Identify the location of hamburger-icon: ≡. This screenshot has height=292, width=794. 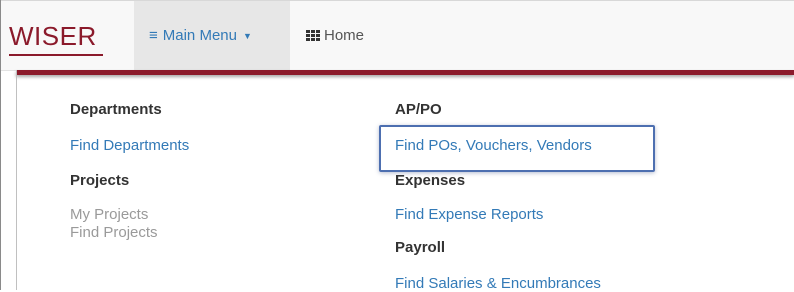
(153, 35).